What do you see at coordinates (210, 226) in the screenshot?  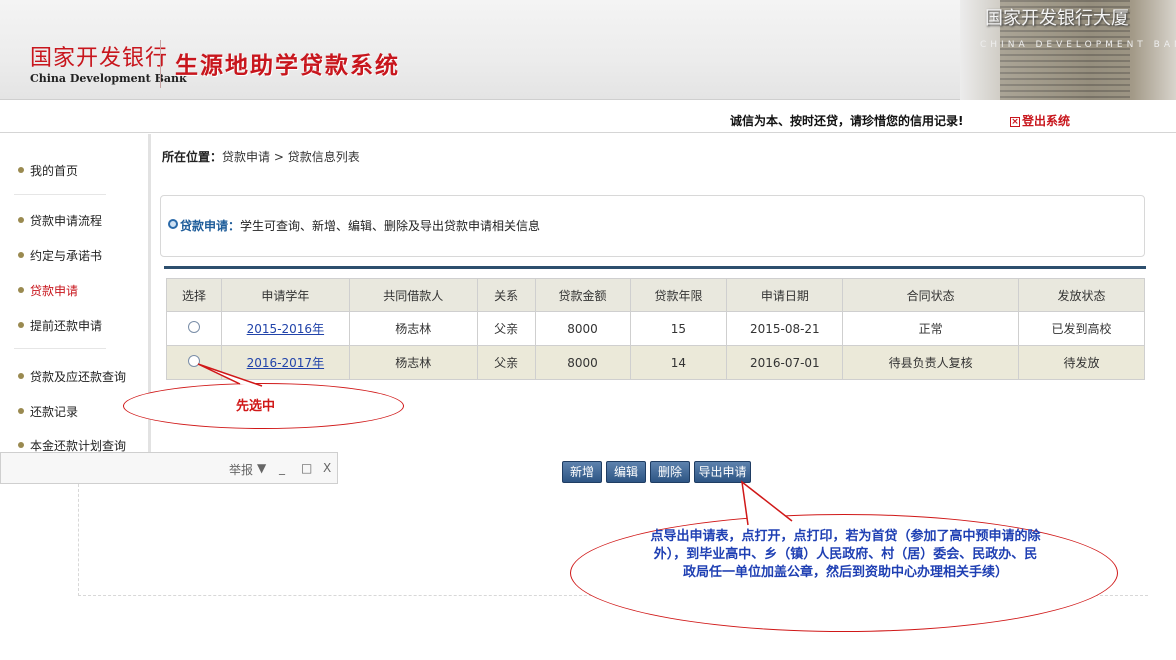 I see `info-title: 贷款申请：` at bounding box center [210, 226].